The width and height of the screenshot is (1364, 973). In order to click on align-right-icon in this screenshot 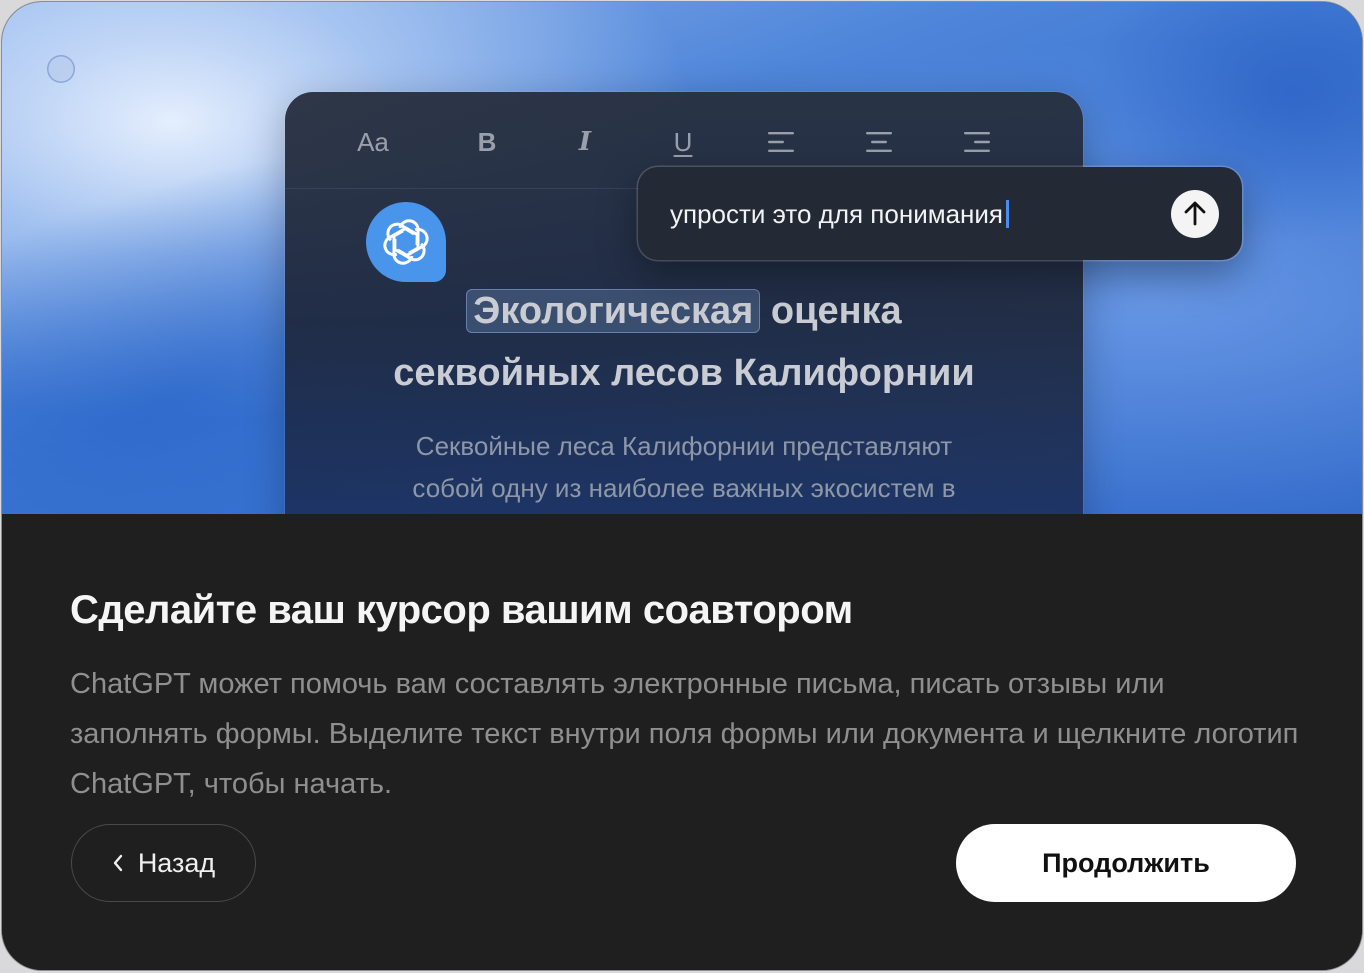, I will do `click(977, 142)`.